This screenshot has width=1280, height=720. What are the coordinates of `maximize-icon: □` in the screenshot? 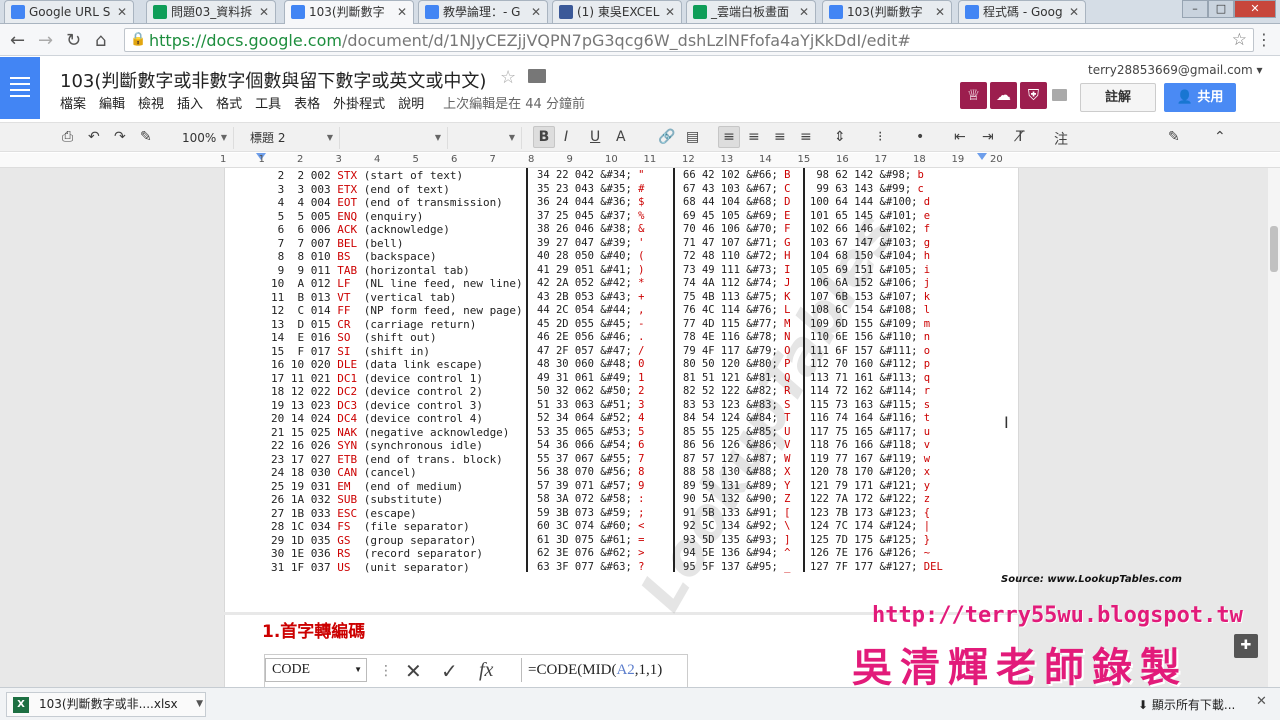 It's located at (1221, 9).